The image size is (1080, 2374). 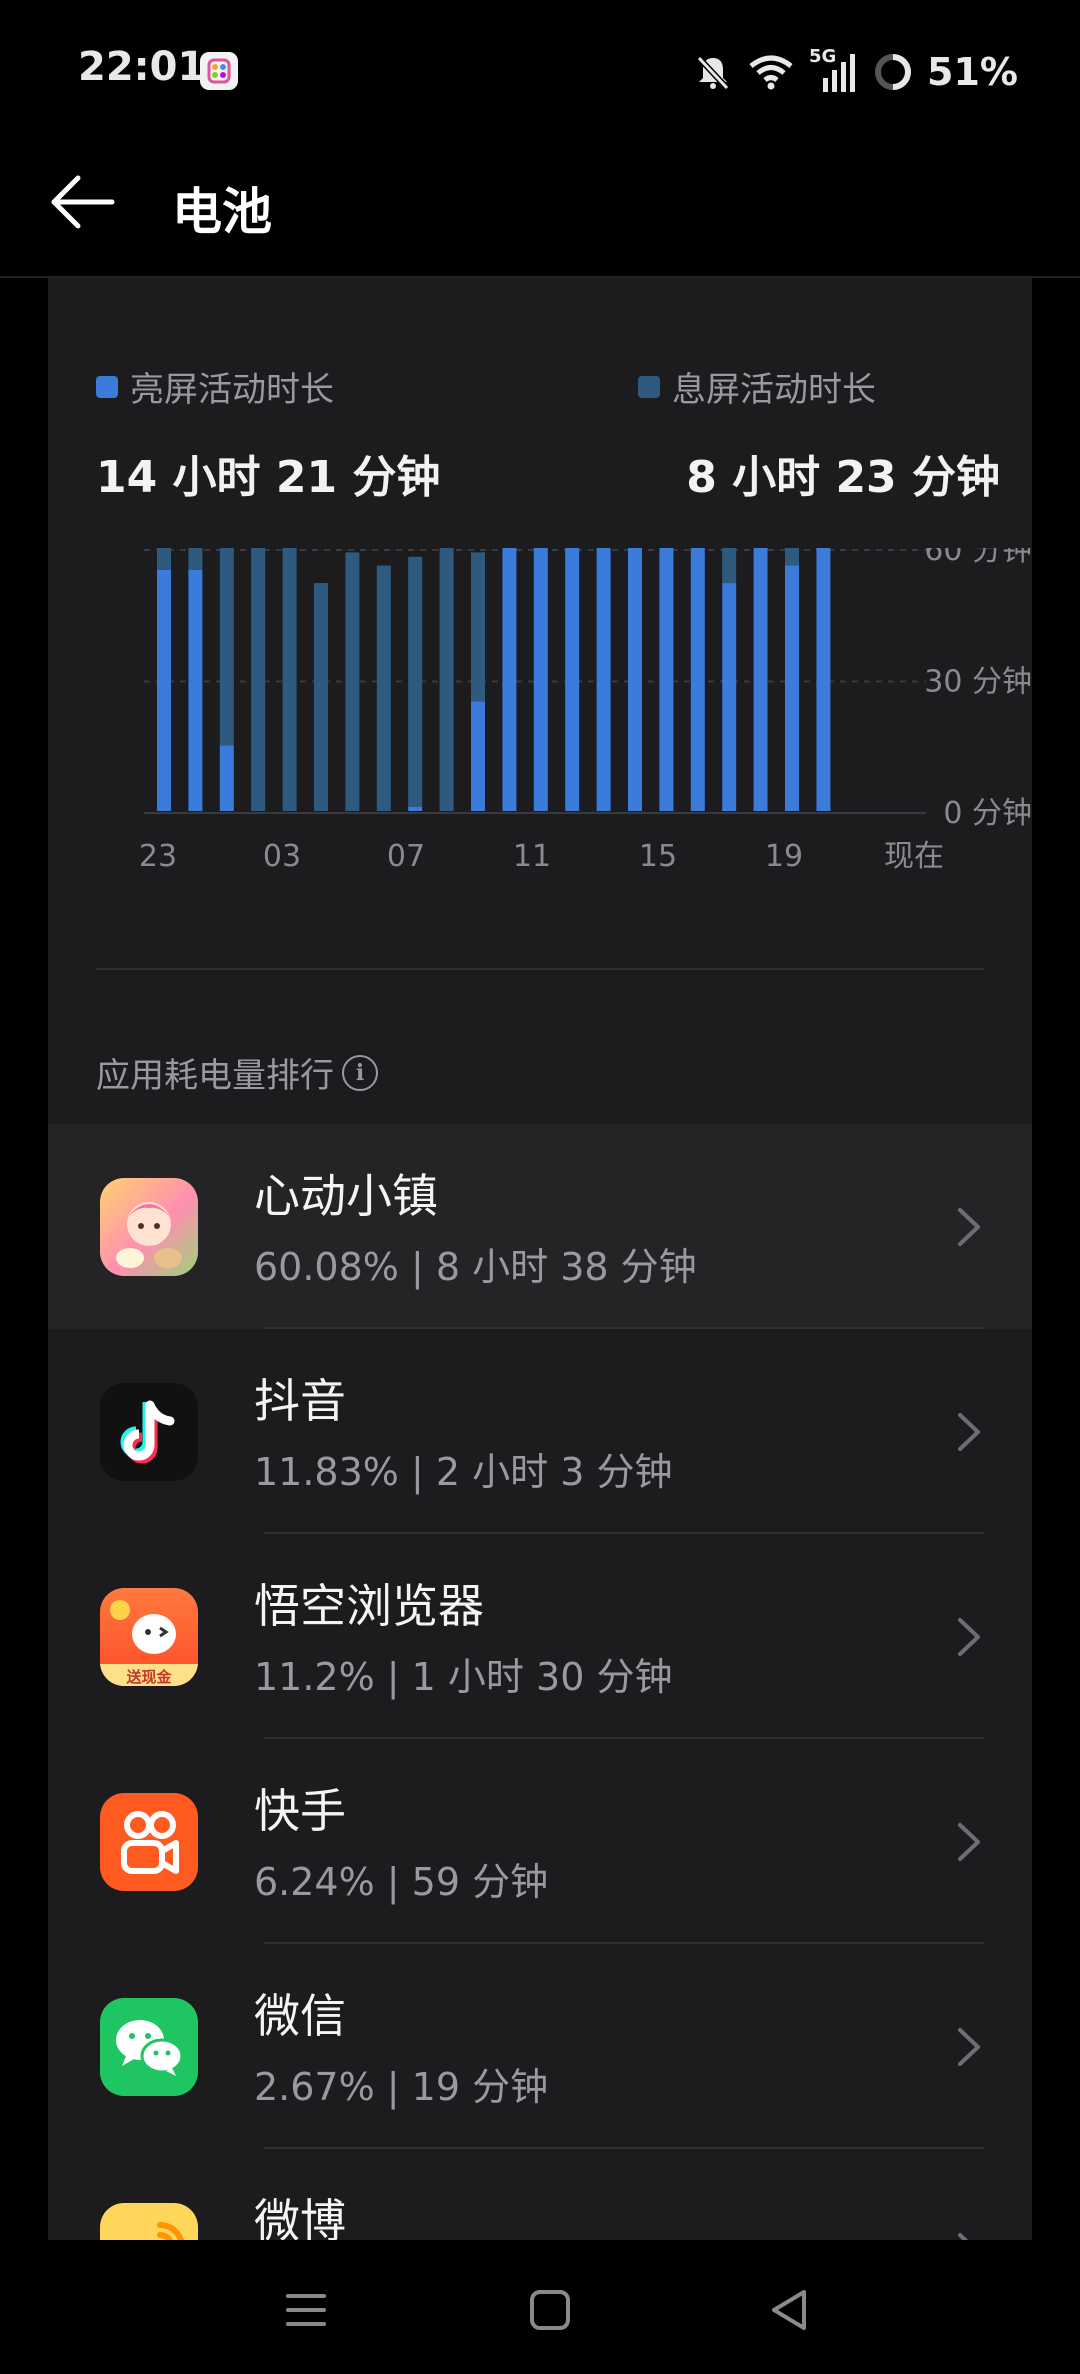 I want to click on battery-ring-icon, so click(x=893, y=72).